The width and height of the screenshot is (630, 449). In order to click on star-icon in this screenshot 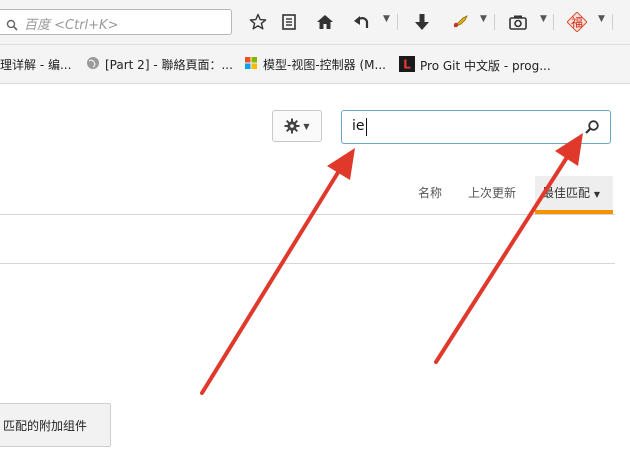, I will do `click(258, 21)`.